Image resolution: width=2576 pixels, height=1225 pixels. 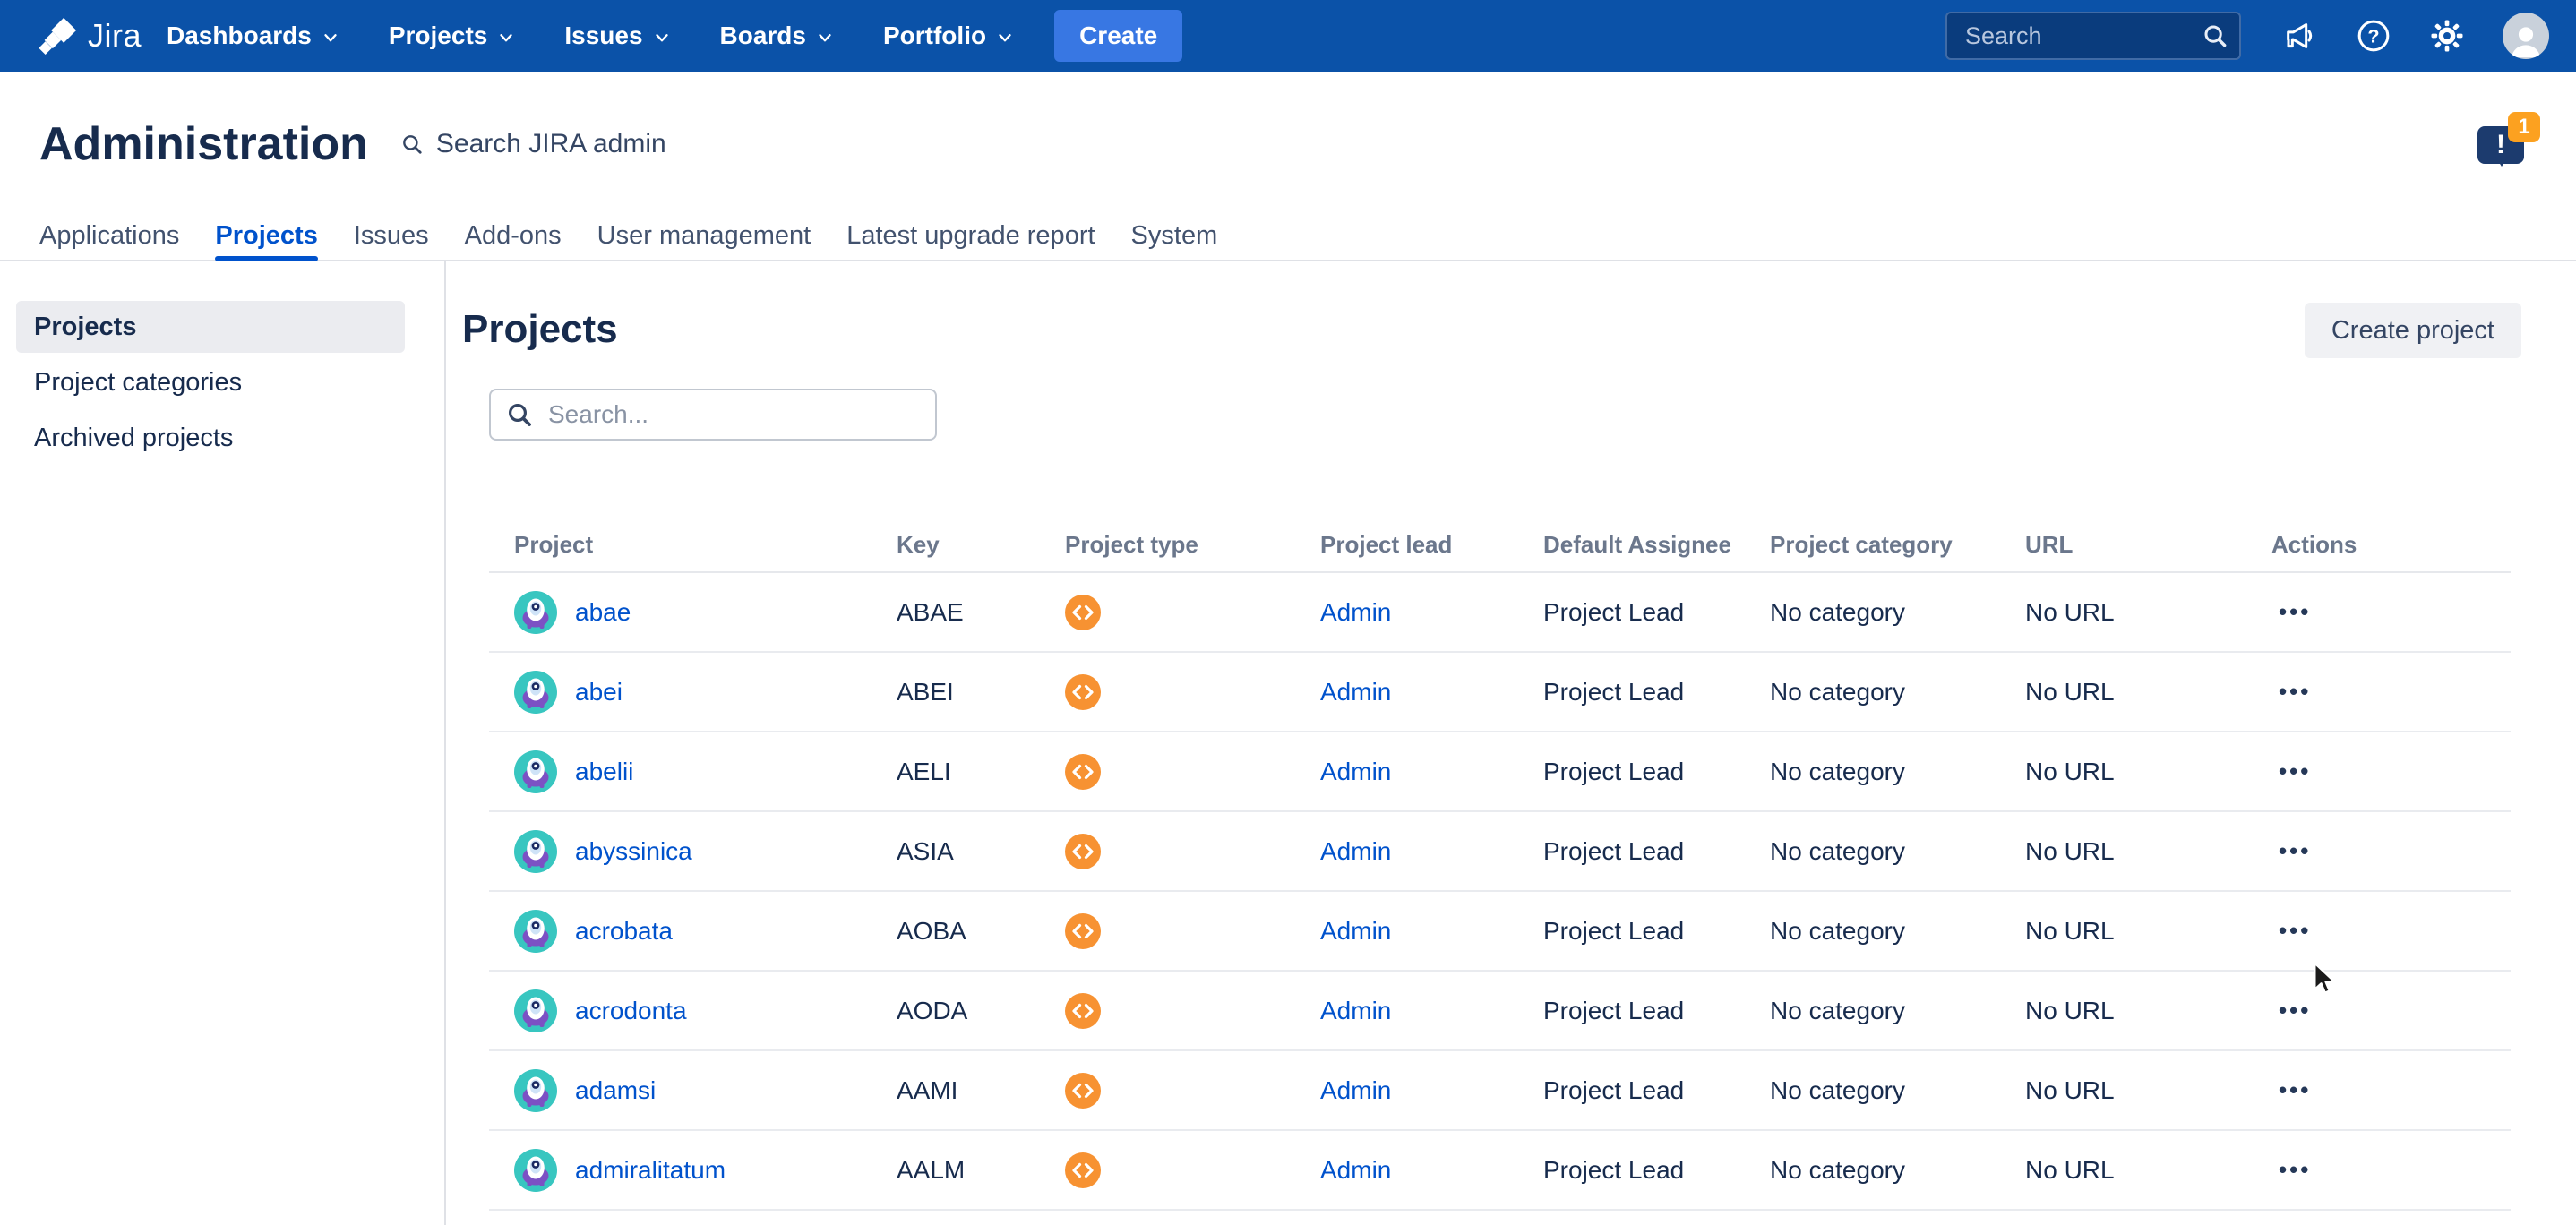 What do you see at coordinates (1386, 544) in the screenshot?
I see `column-header-project-lead: Project lead` at bounding box center [1386, 544].